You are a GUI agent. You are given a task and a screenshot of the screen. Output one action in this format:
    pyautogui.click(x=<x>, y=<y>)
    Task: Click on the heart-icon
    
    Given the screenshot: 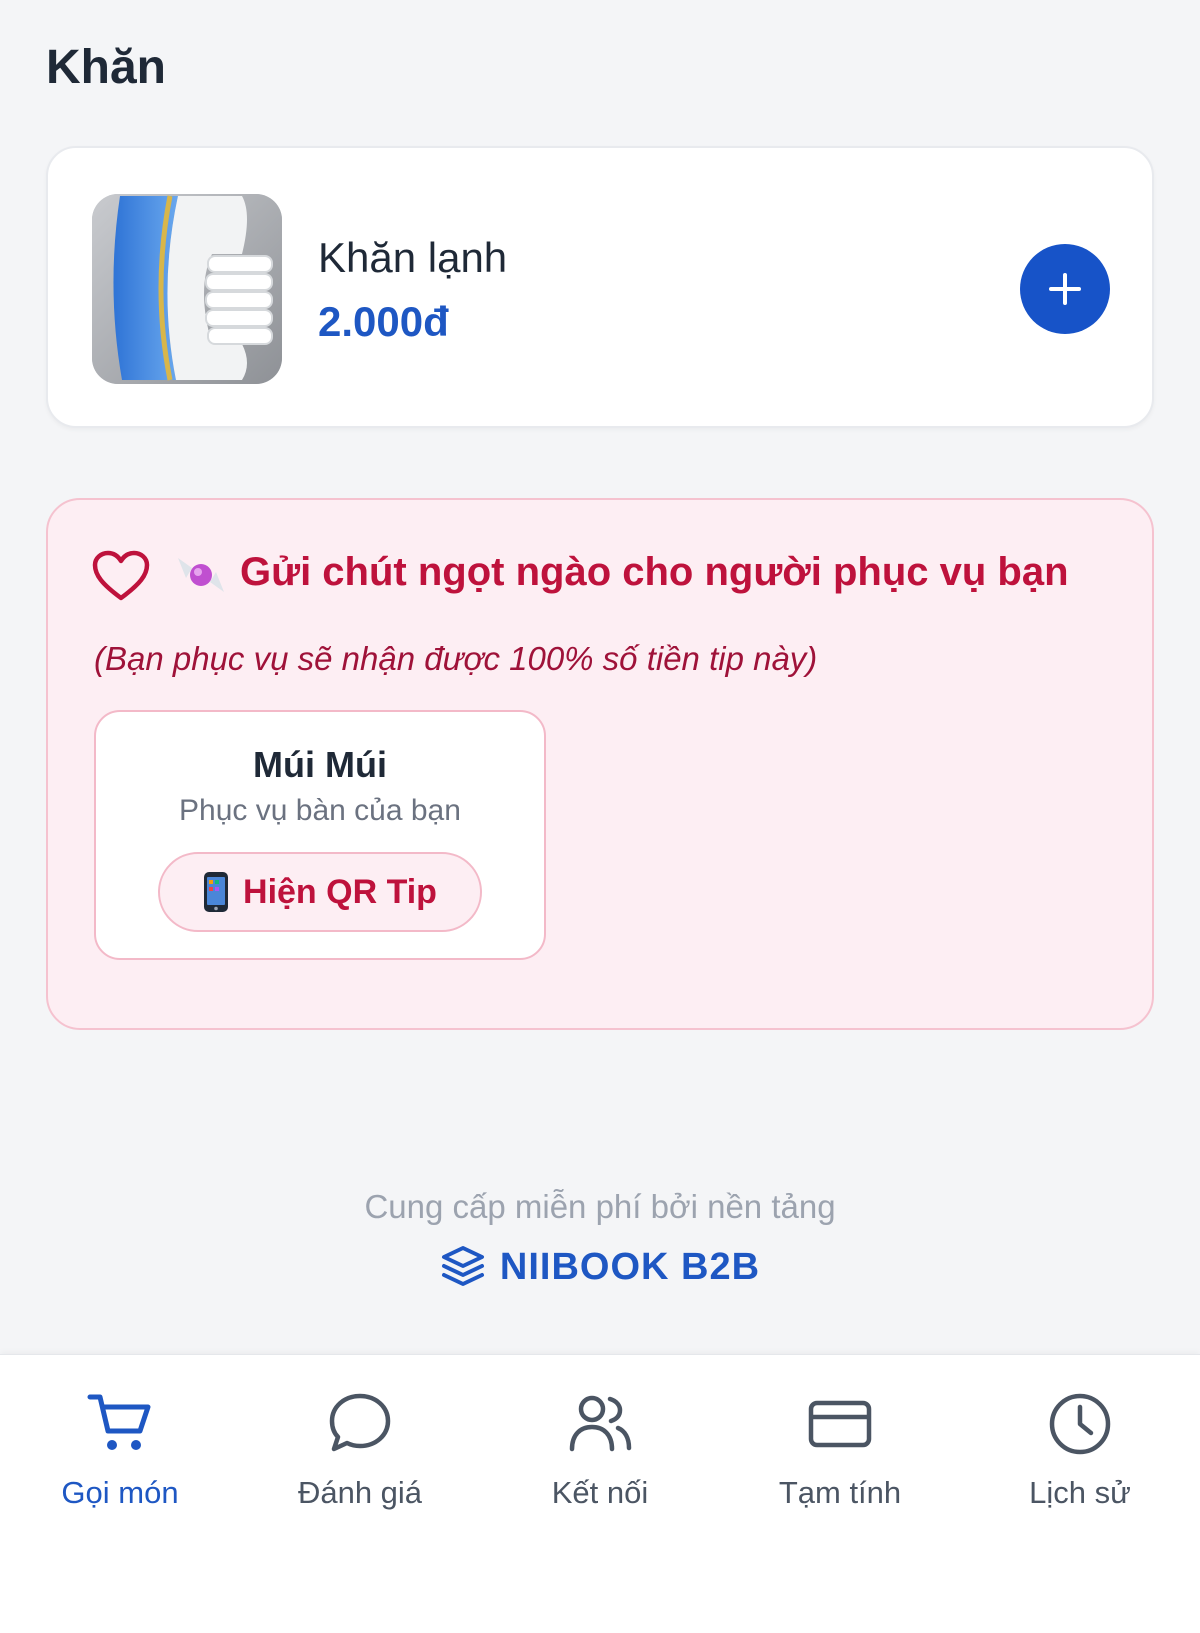 What is the action you would take?
    pyautogui.click(x=121, y=575)
    